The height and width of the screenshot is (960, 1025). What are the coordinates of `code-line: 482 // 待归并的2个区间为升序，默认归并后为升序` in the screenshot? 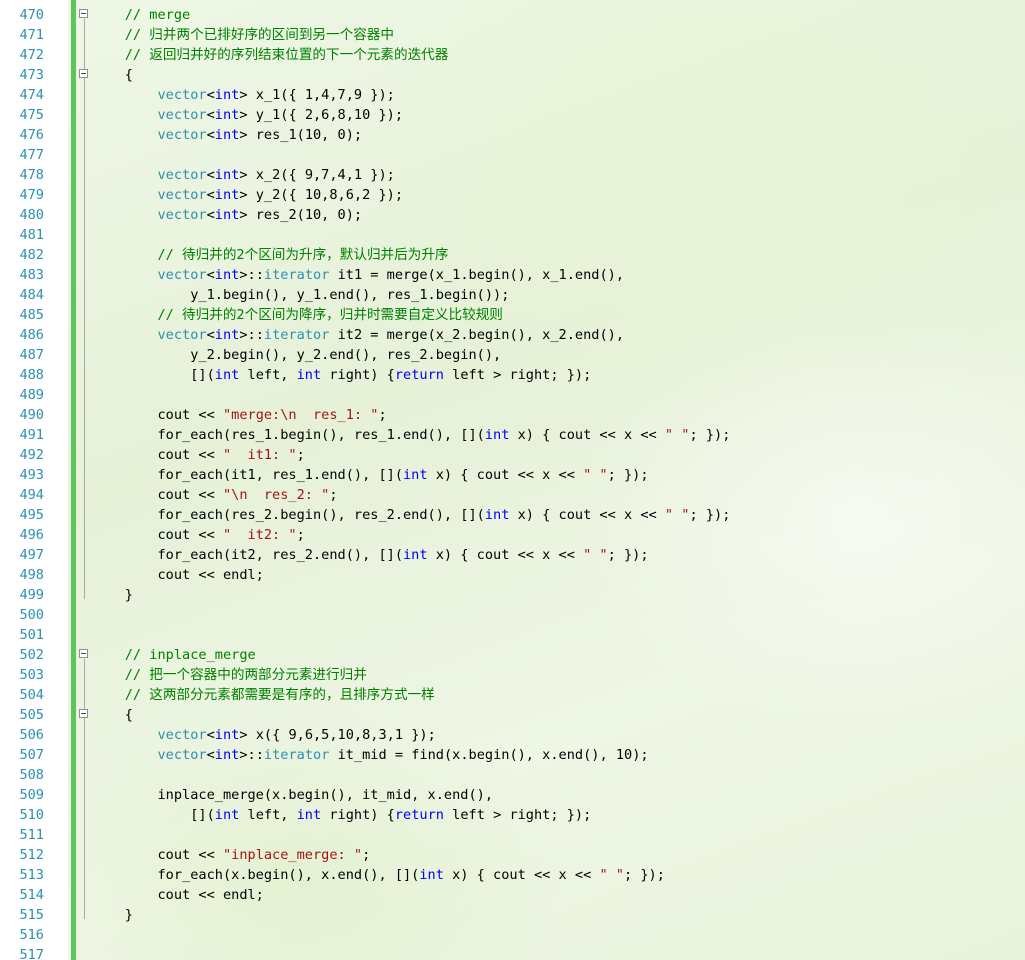 It's located at (512, 255).